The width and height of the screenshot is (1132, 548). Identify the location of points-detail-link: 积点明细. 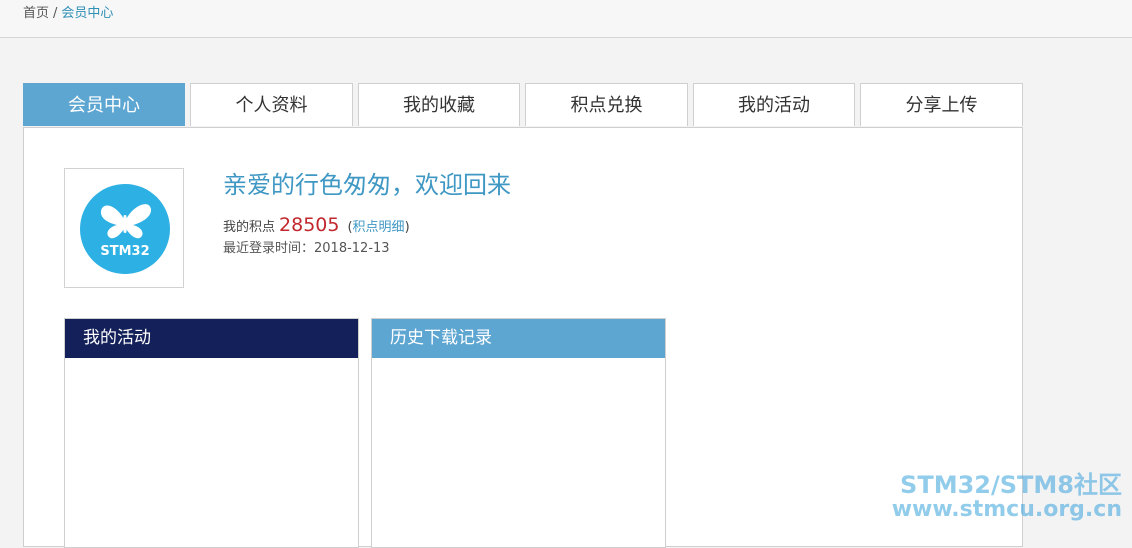
(379, 227).